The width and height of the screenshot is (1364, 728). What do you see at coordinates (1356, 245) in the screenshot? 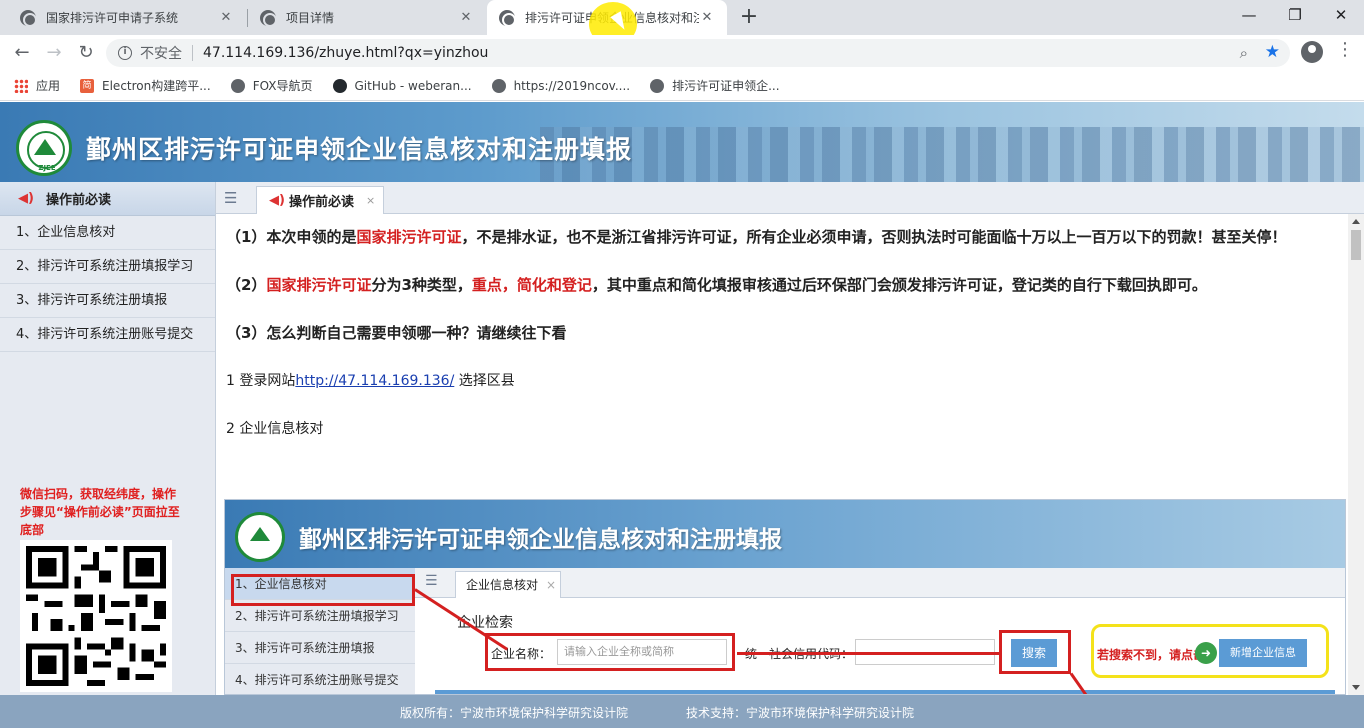
I see `scroll-thumb` at bounding box center [1356, 245].